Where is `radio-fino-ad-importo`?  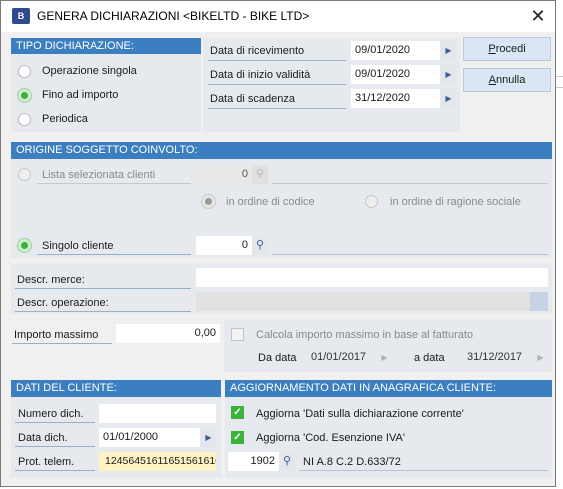 radio-fino-ad-importo is located at coordinates (24, 95).